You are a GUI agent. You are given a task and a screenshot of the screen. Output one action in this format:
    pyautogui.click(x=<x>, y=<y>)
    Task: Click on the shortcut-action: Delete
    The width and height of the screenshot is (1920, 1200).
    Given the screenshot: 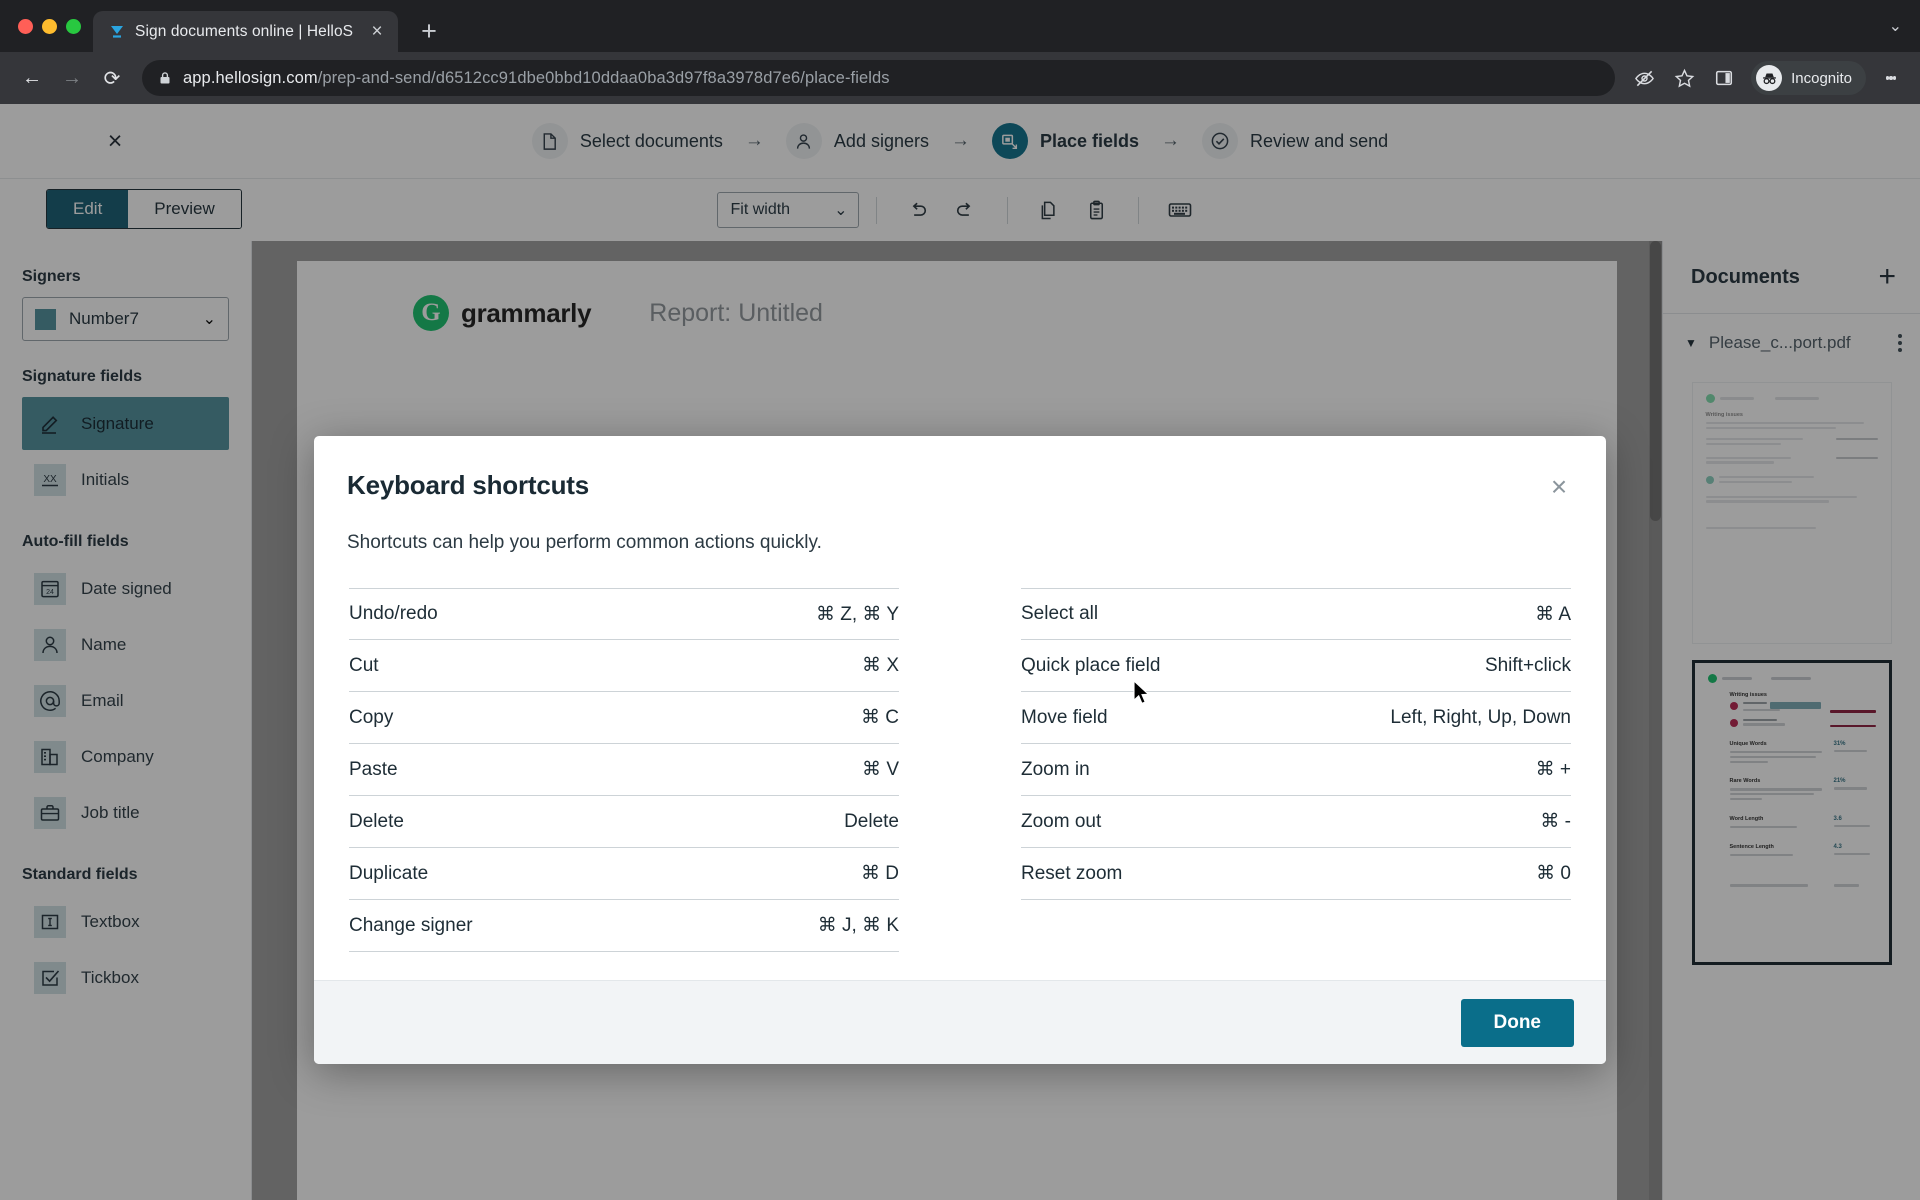 What is the action you would take?
    pyautogui.click(x=376, y=821)
    